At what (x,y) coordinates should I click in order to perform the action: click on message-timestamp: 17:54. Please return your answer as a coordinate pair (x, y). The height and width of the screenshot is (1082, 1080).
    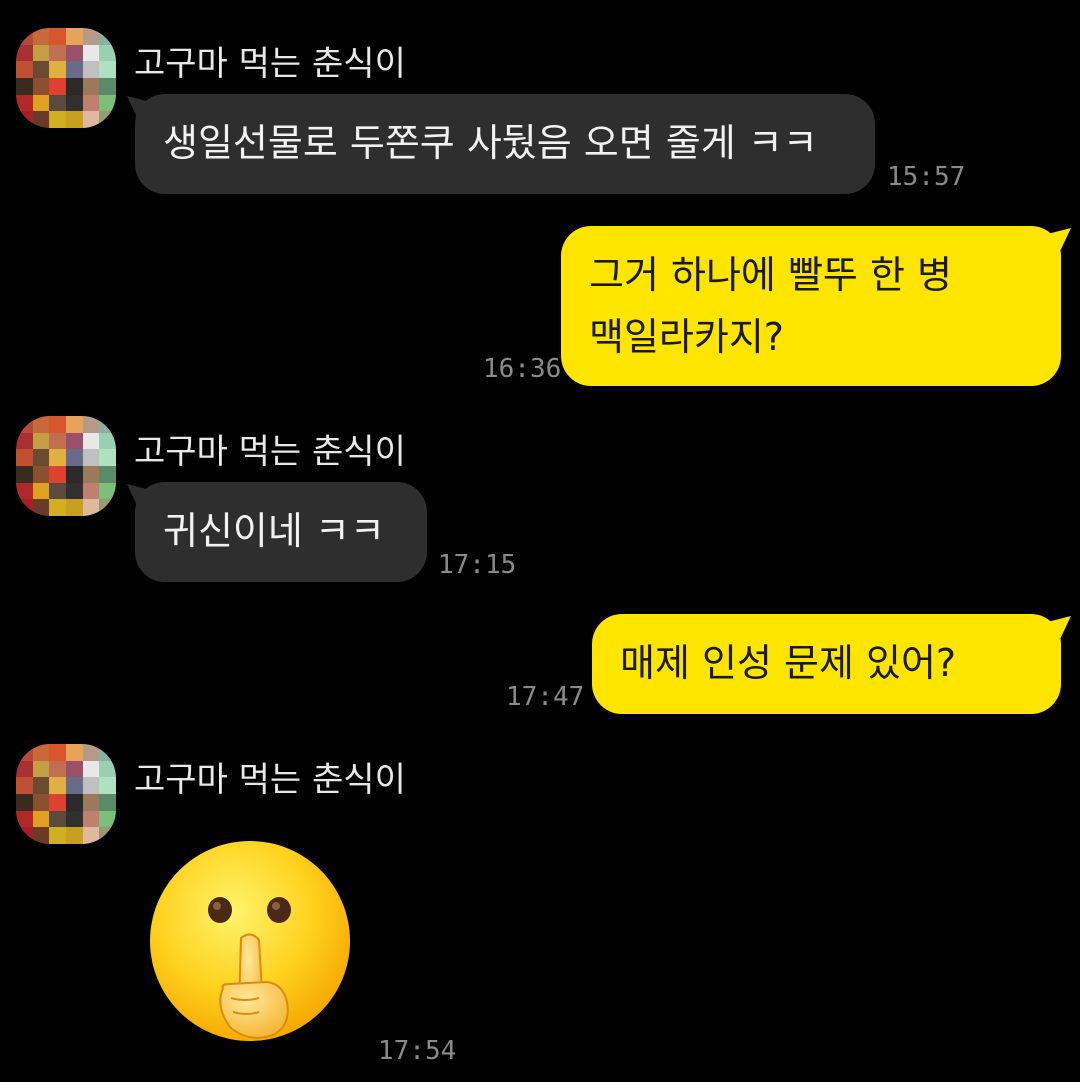
    Looking at the image, I should click on (417, 1051).